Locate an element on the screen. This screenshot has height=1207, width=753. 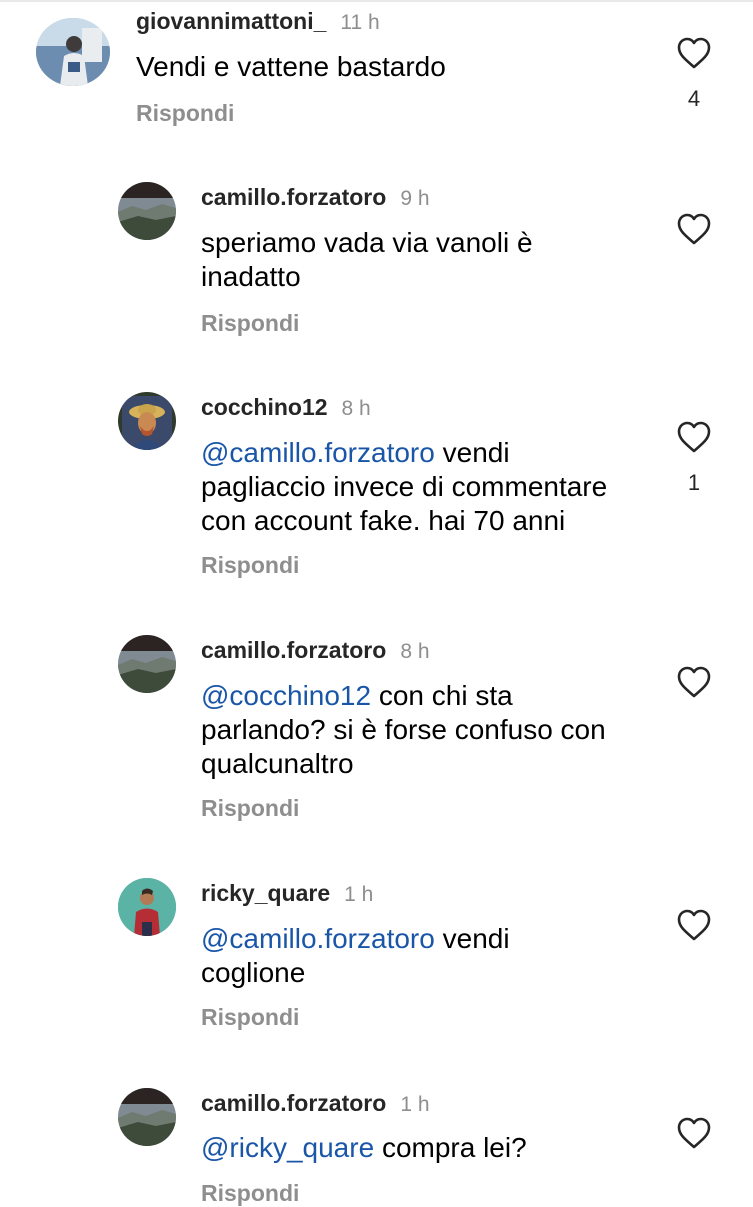
timestamp: 9 h is located at coordinates (415, 198).